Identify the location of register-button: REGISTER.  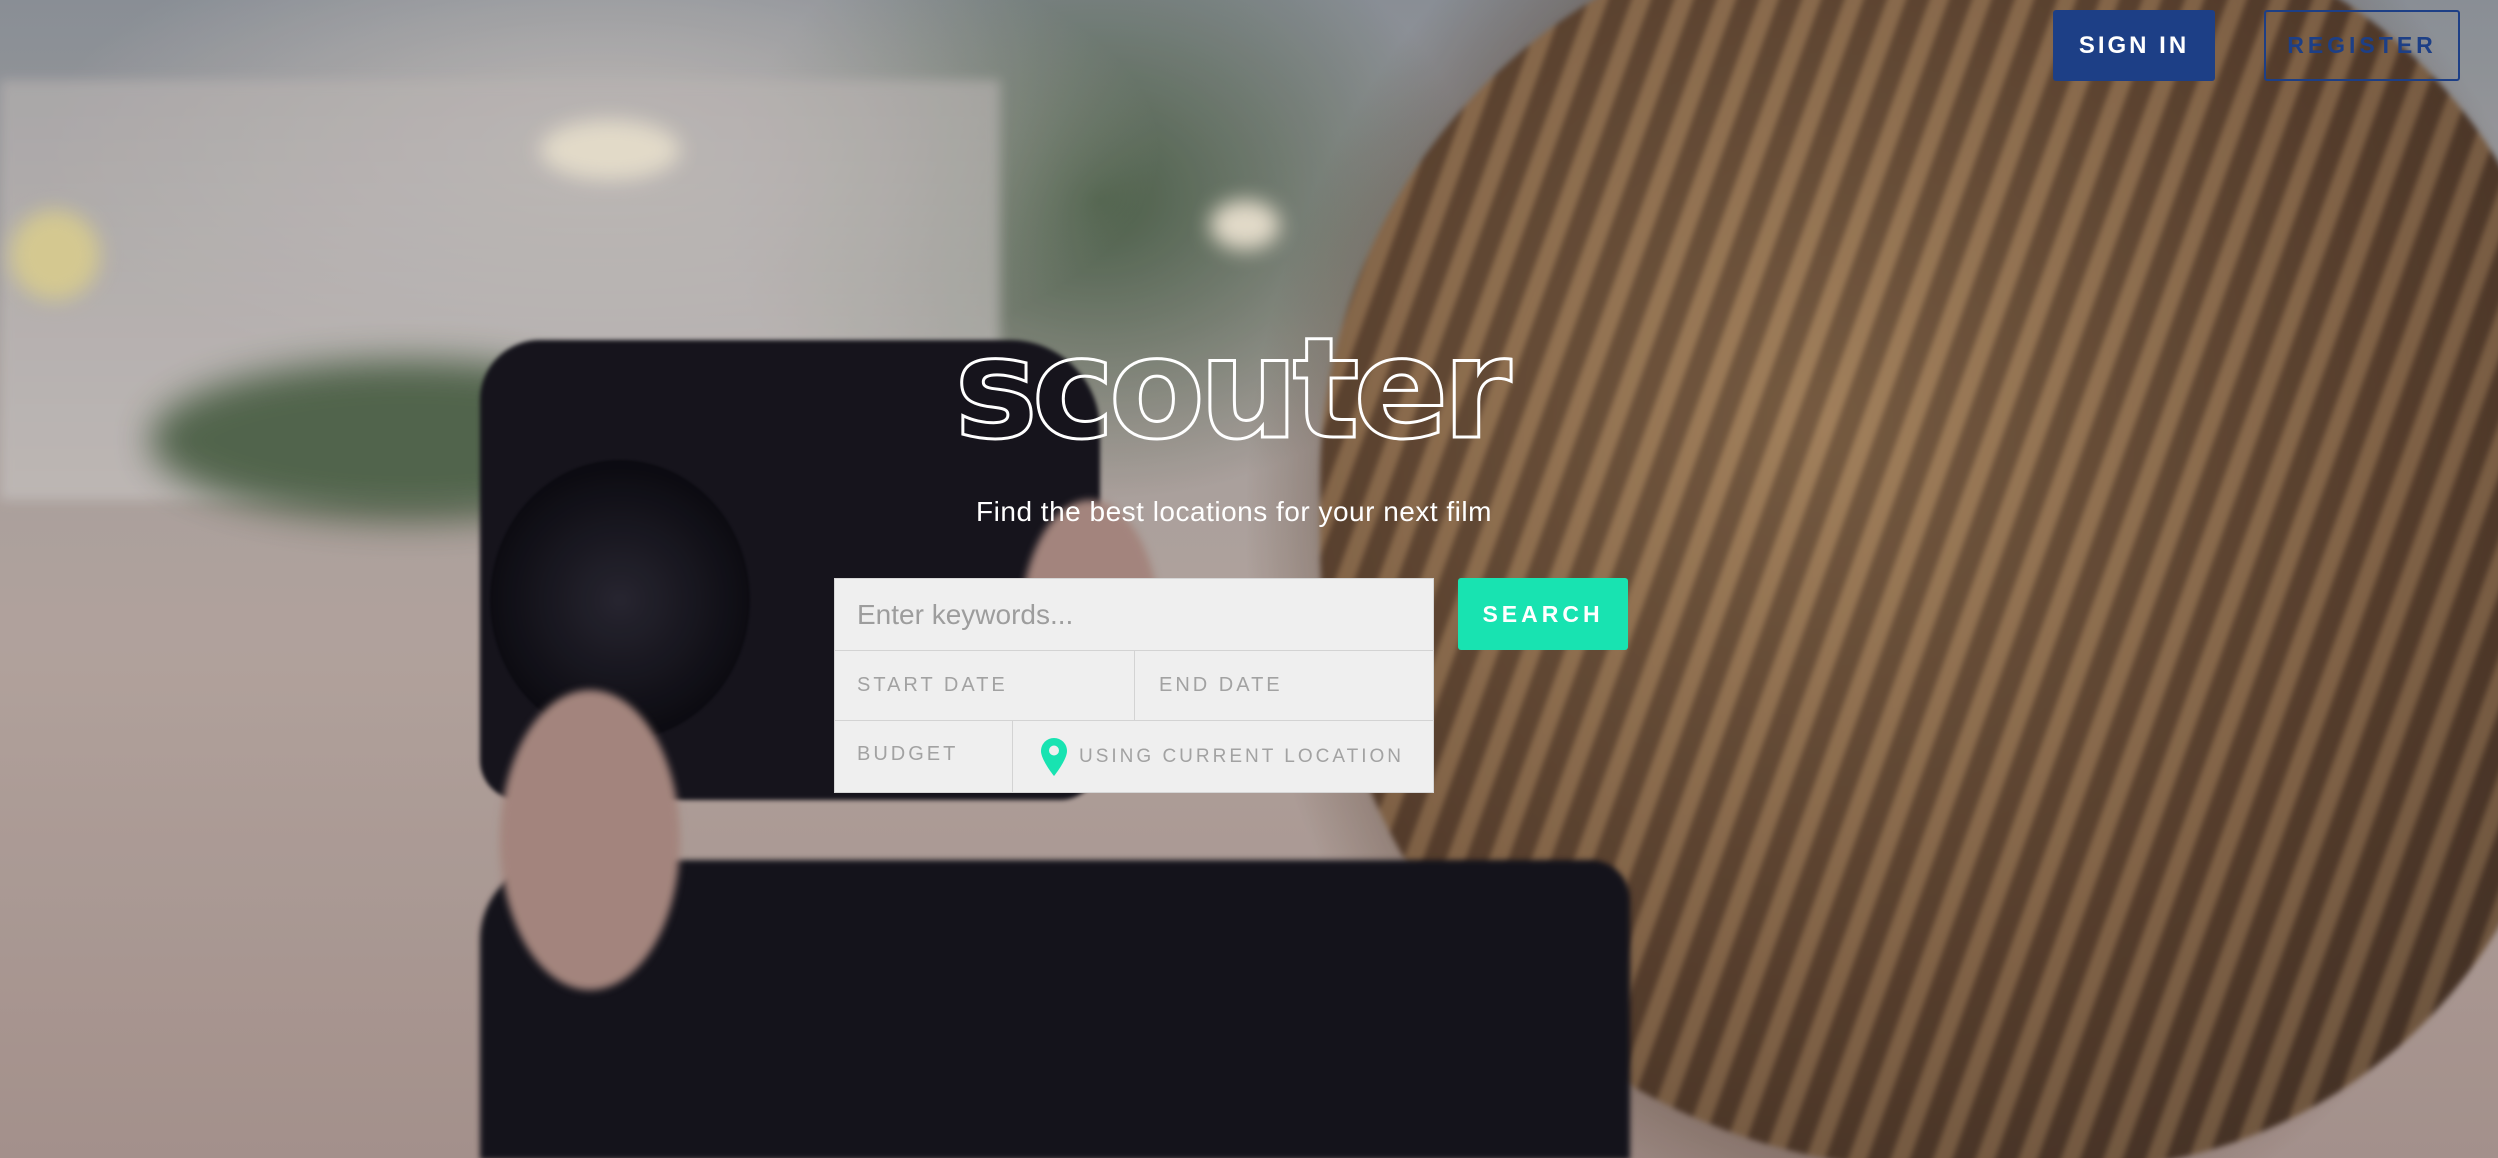
(2362, 45).